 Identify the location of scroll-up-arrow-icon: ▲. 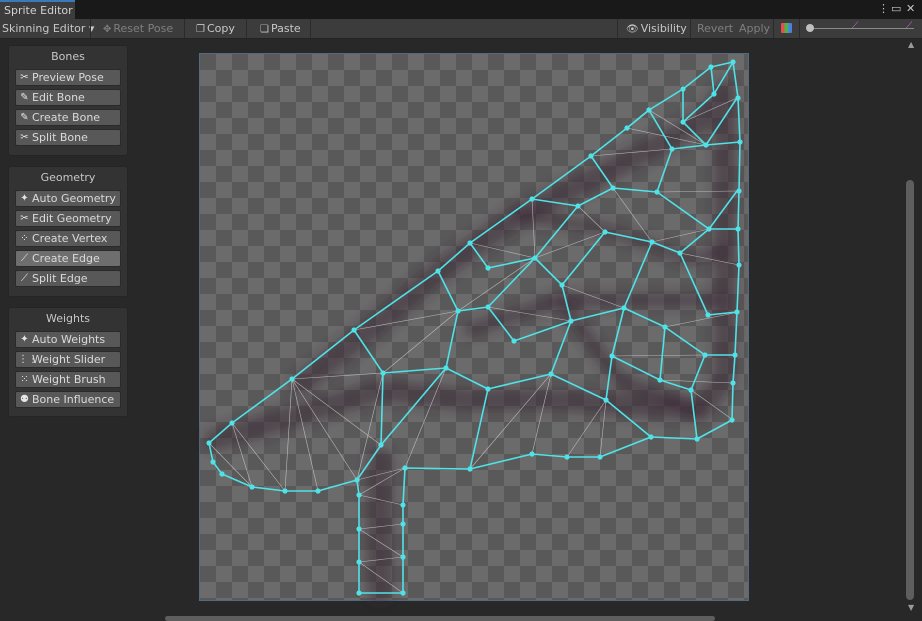
(911, 44).